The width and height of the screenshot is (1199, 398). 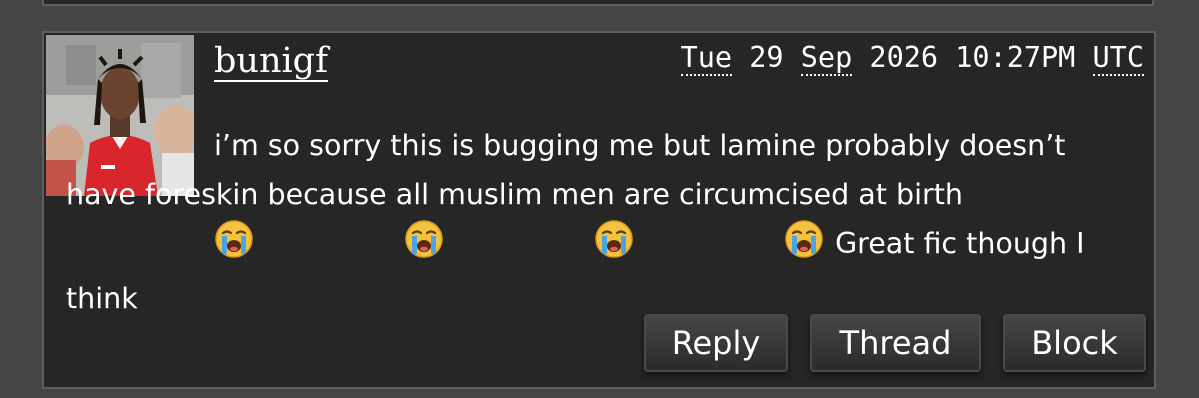 I want to click on username-link: bunigf, so click(x=271, y=61).